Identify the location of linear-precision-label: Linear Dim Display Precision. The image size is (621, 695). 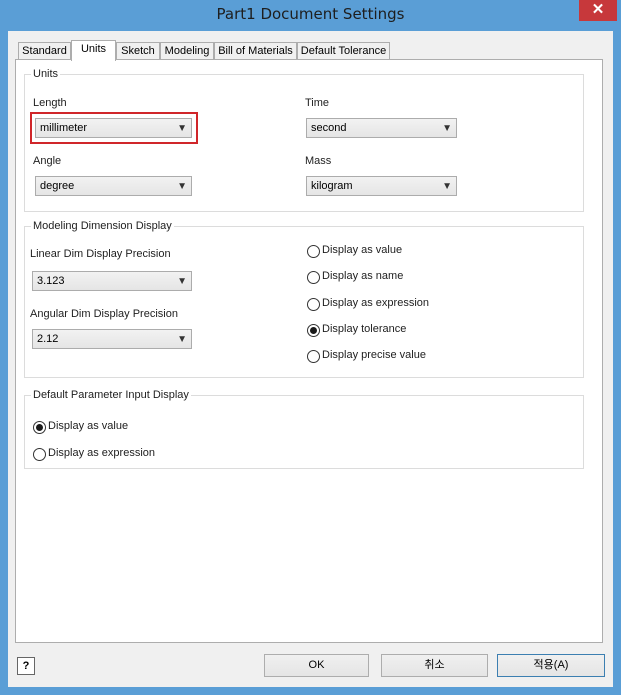
(100, 254).